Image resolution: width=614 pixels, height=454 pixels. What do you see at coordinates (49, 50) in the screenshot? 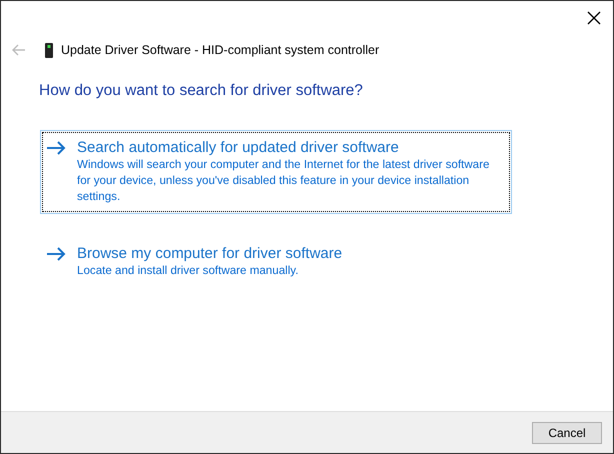
I see `device-icon` at bounding box center [49, 50].